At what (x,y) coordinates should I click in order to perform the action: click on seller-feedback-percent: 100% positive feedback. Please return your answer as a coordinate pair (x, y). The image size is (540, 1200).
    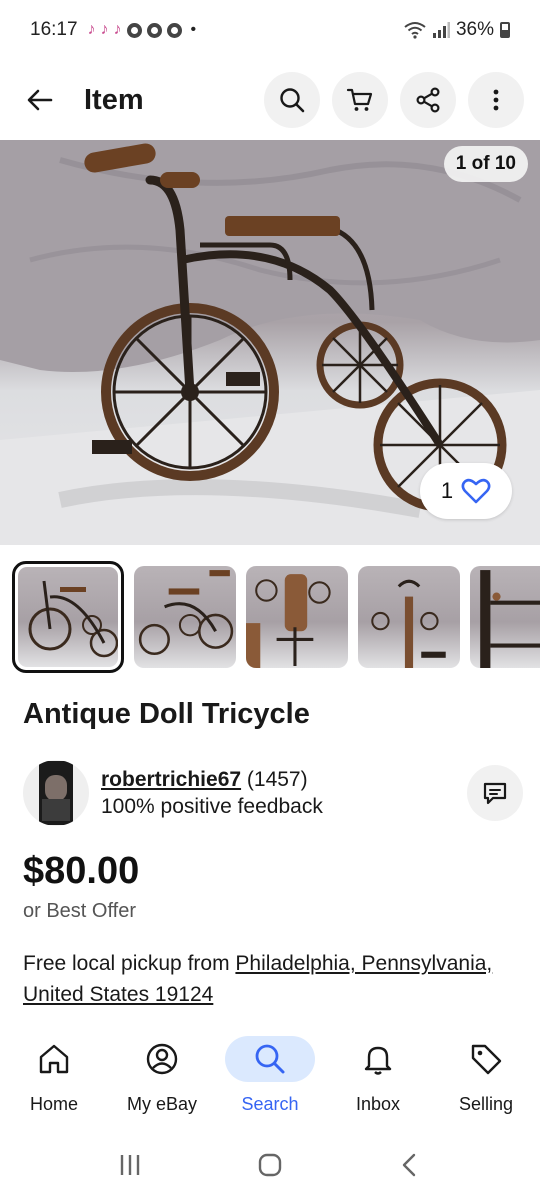
    Looking at the image, I should click on (212, 806).